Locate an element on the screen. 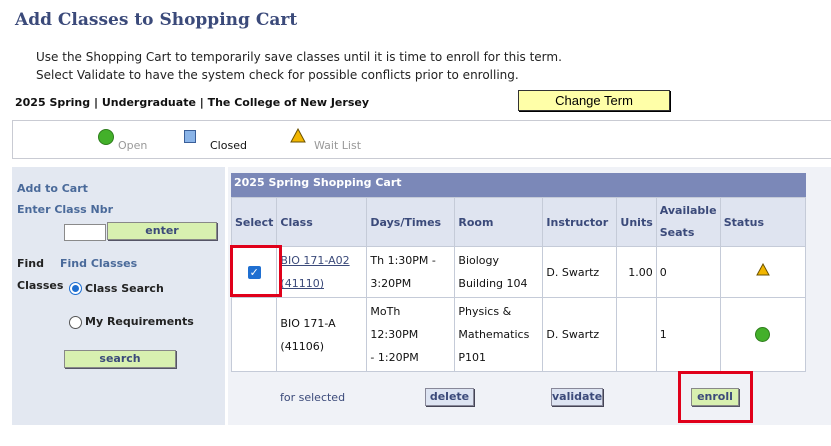  class-number-label: (41106) is located at coordinates (302, 346).